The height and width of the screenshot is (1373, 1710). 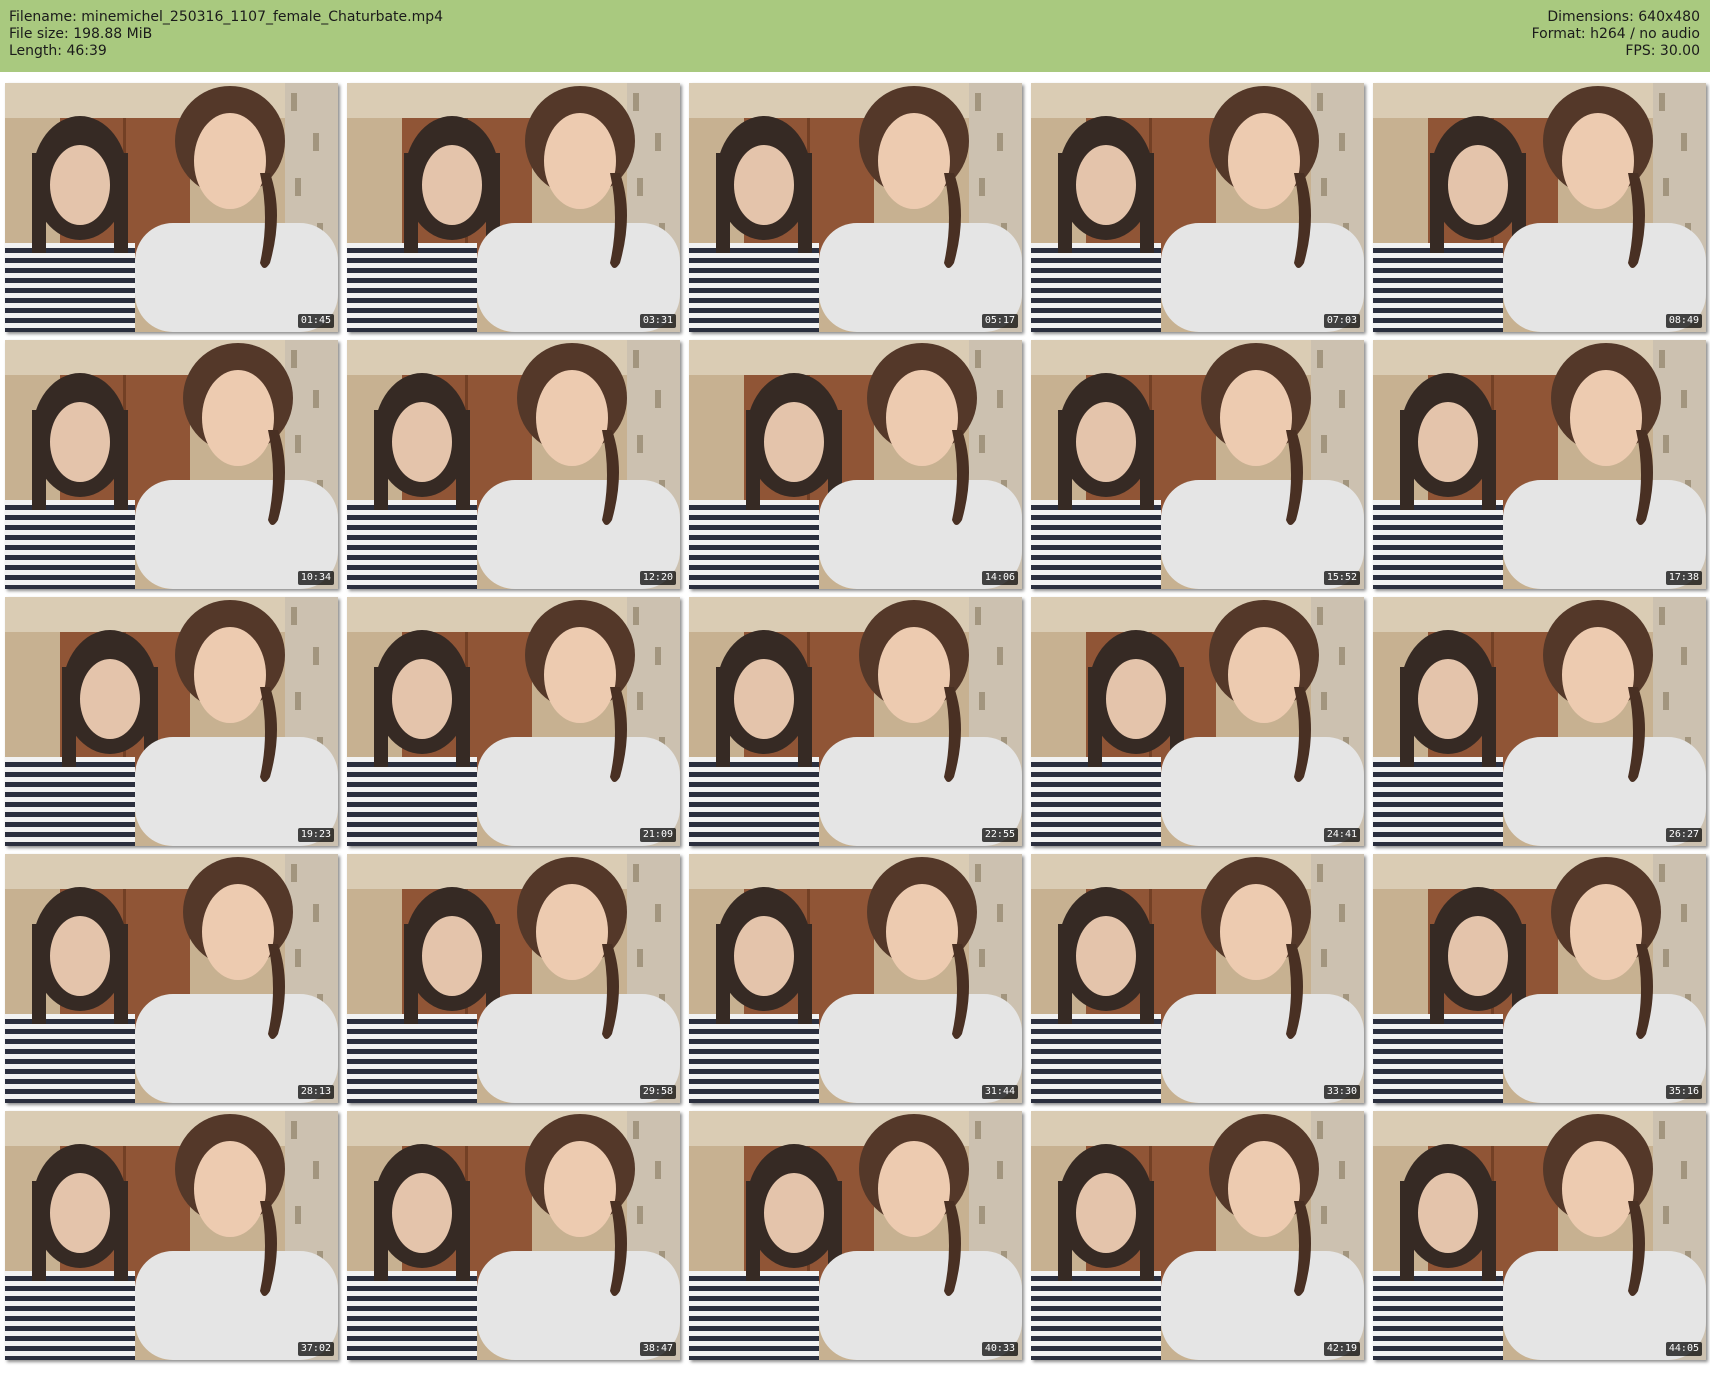 What do you see at coordinates (1683, 1092) in the screenshot?
I see `timestamp-label: 35:16` at bounding box center [1683, 1092].